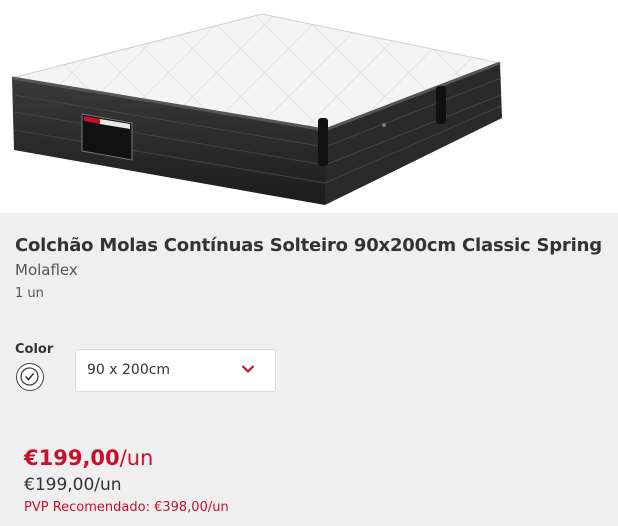 The width and height of the screenshot is (618, 526). I want to click on size-select-value: 90 x 200cm, so click(129, 370).